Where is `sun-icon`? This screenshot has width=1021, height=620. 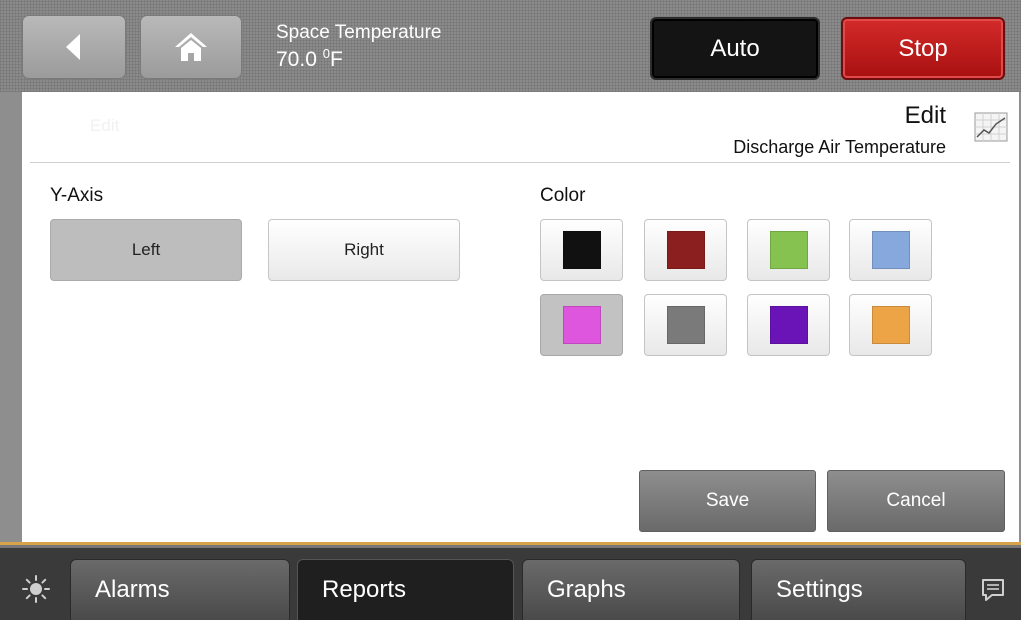 sun-icon is located at coordinates (36, 589).